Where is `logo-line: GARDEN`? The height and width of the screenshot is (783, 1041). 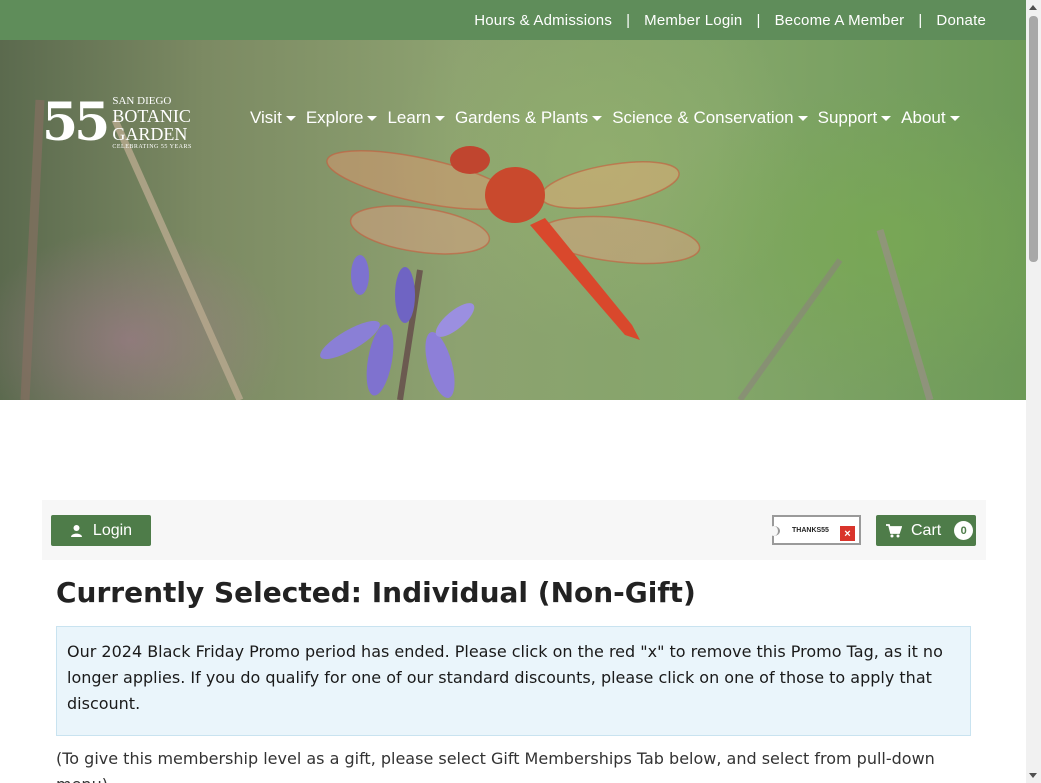 logo-line: GARDEN is located at coordinates (150, 134).